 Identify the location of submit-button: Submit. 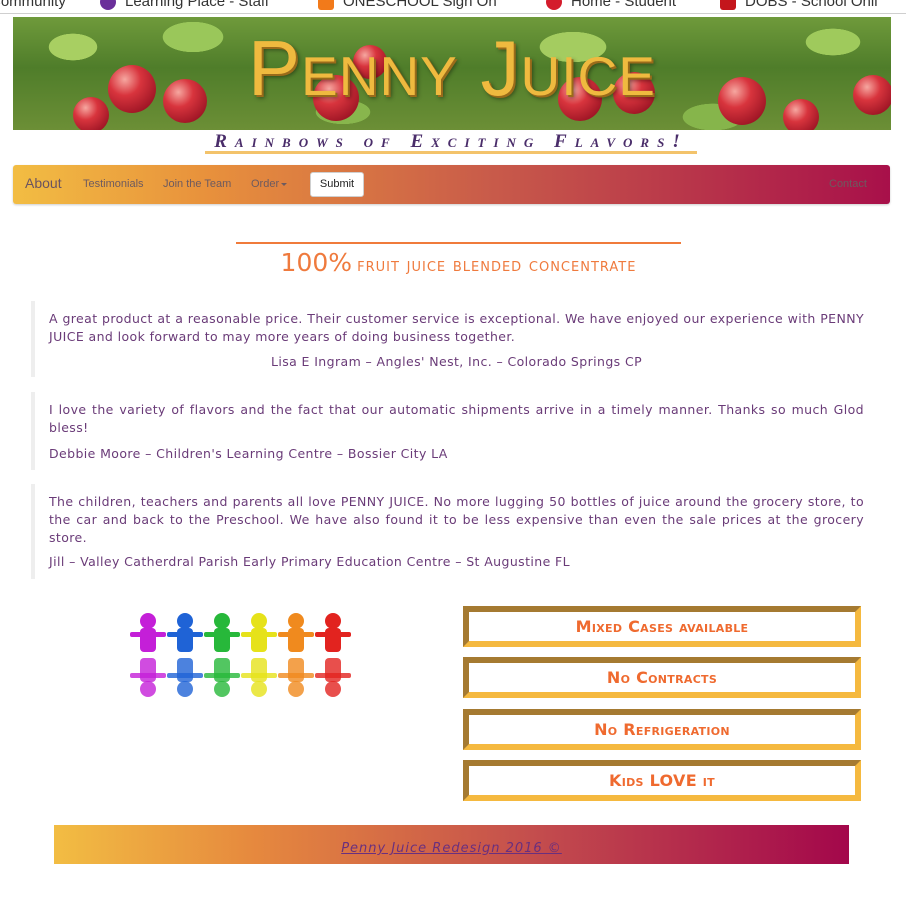
(337, 184).